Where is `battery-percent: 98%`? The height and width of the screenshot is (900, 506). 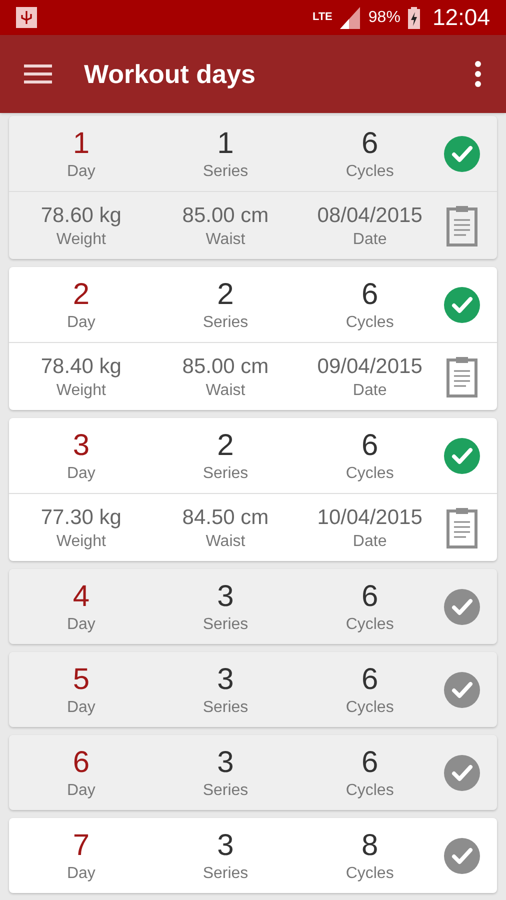 battery-percent: 98% is located at coordinates (384, 18).